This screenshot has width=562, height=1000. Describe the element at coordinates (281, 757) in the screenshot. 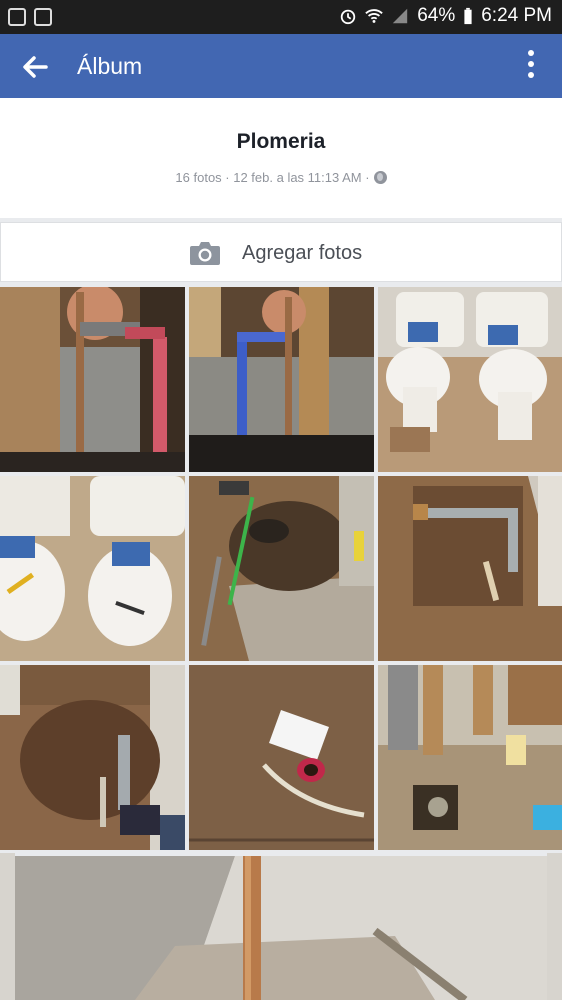

I see `photo-floor-box` at that location.